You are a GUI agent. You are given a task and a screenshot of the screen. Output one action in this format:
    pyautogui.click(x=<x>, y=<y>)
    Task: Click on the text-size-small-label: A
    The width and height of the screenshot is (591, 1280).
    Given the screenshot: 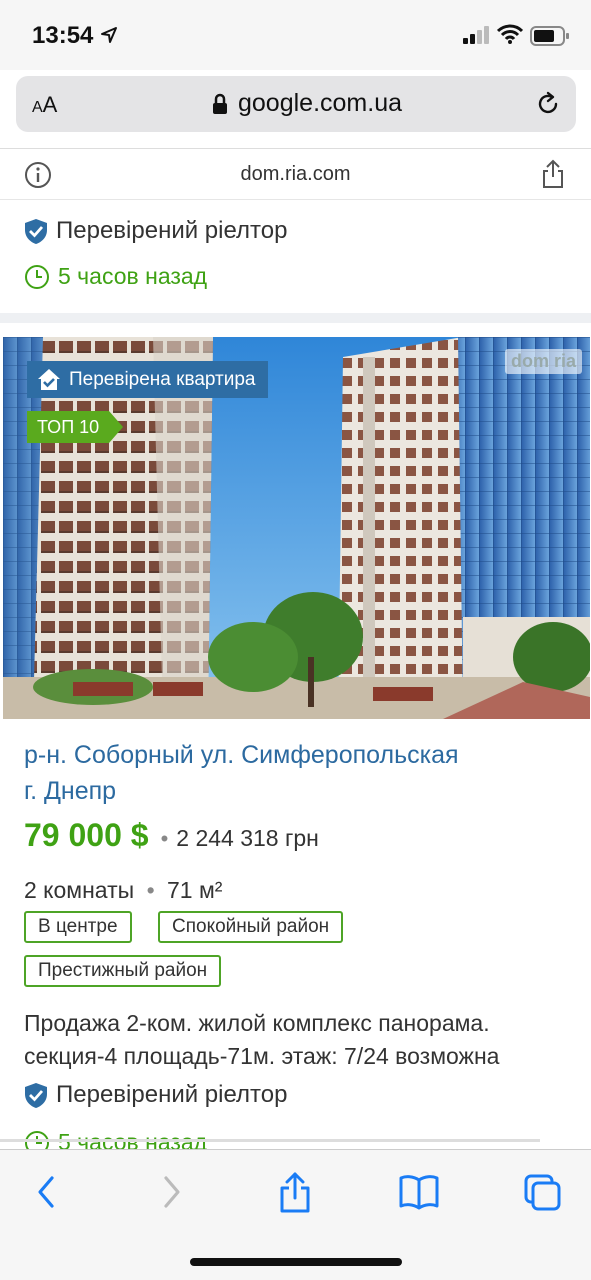 What is the action you would take?
    pyautogui.click(x=37, y=107)
    